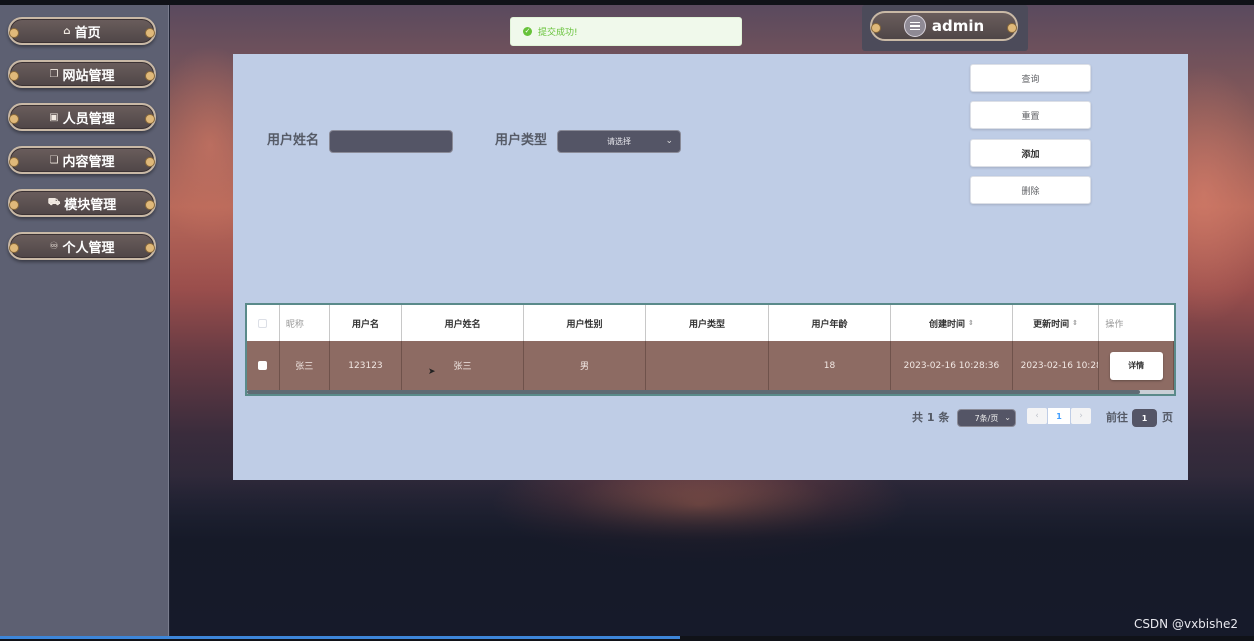 This screenshot has width=1254, height=641. I want to click on username: admin, so click(958, 26).